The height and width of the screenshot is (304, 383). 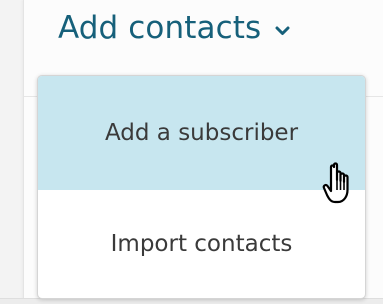 I want to click on add-contacts-label: Add contacts, so click(x=160, y=28).